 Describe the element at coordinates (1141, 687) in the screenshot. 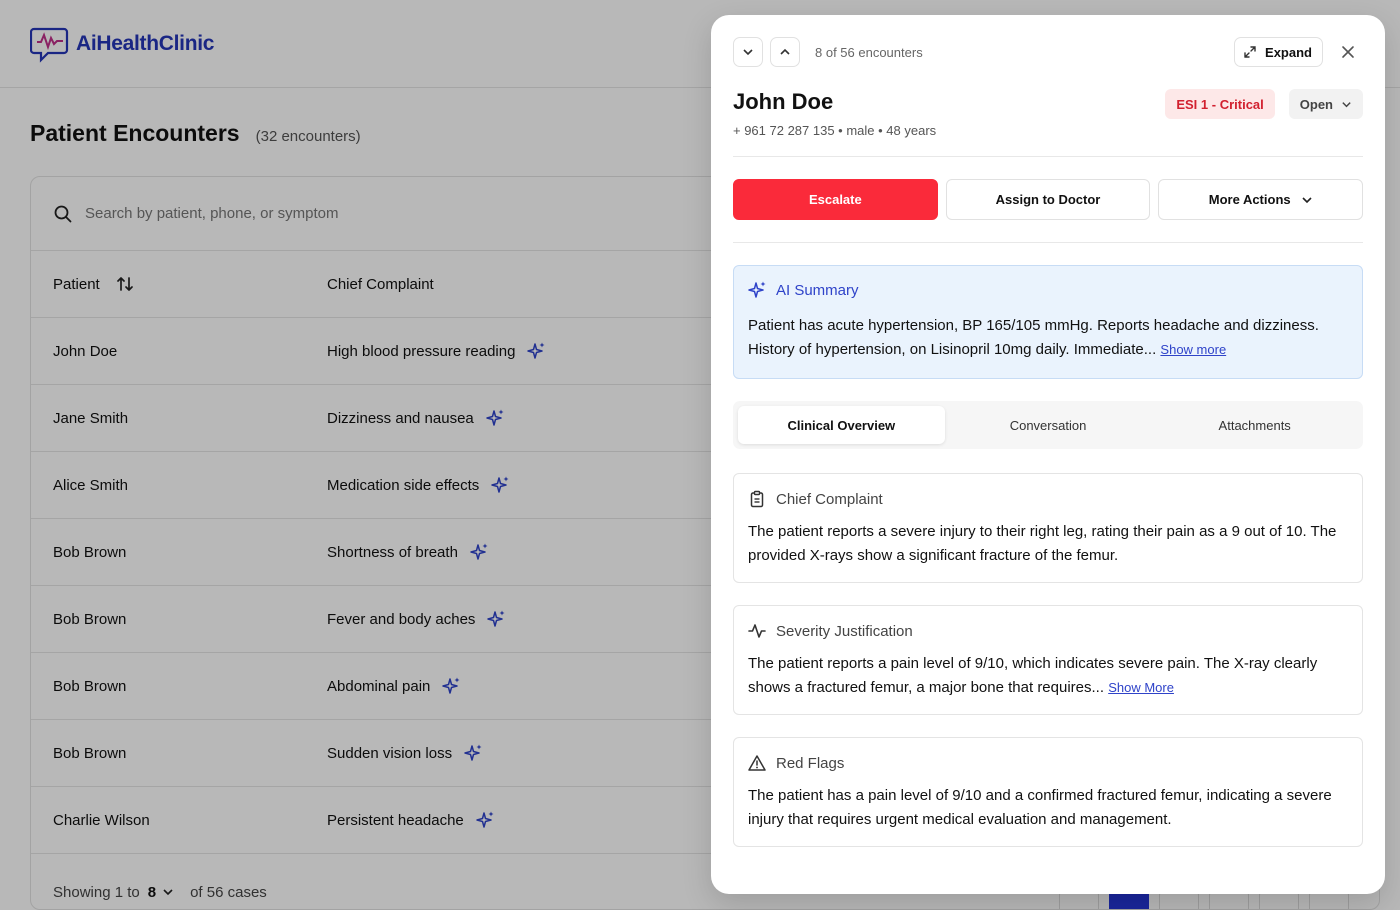

I see `severity-show-more-link: Show More` at that location.